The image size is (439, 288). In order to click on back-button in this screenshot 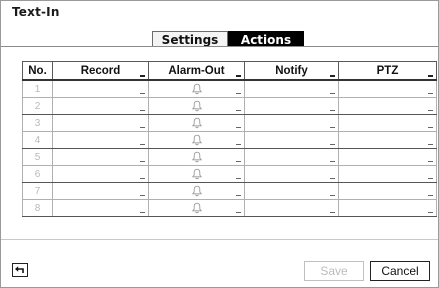, I will do `click(20, 270)`.